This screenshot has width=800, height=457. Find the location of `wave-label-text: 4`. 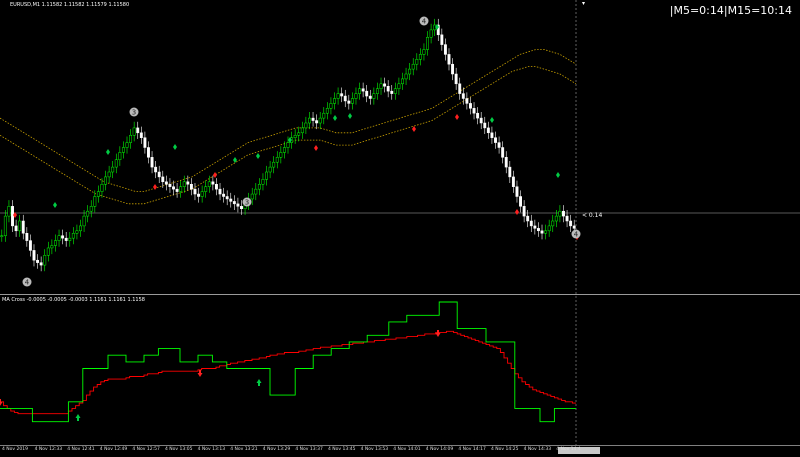

wave-label-text: 4 is located at coordinates (576, 235).